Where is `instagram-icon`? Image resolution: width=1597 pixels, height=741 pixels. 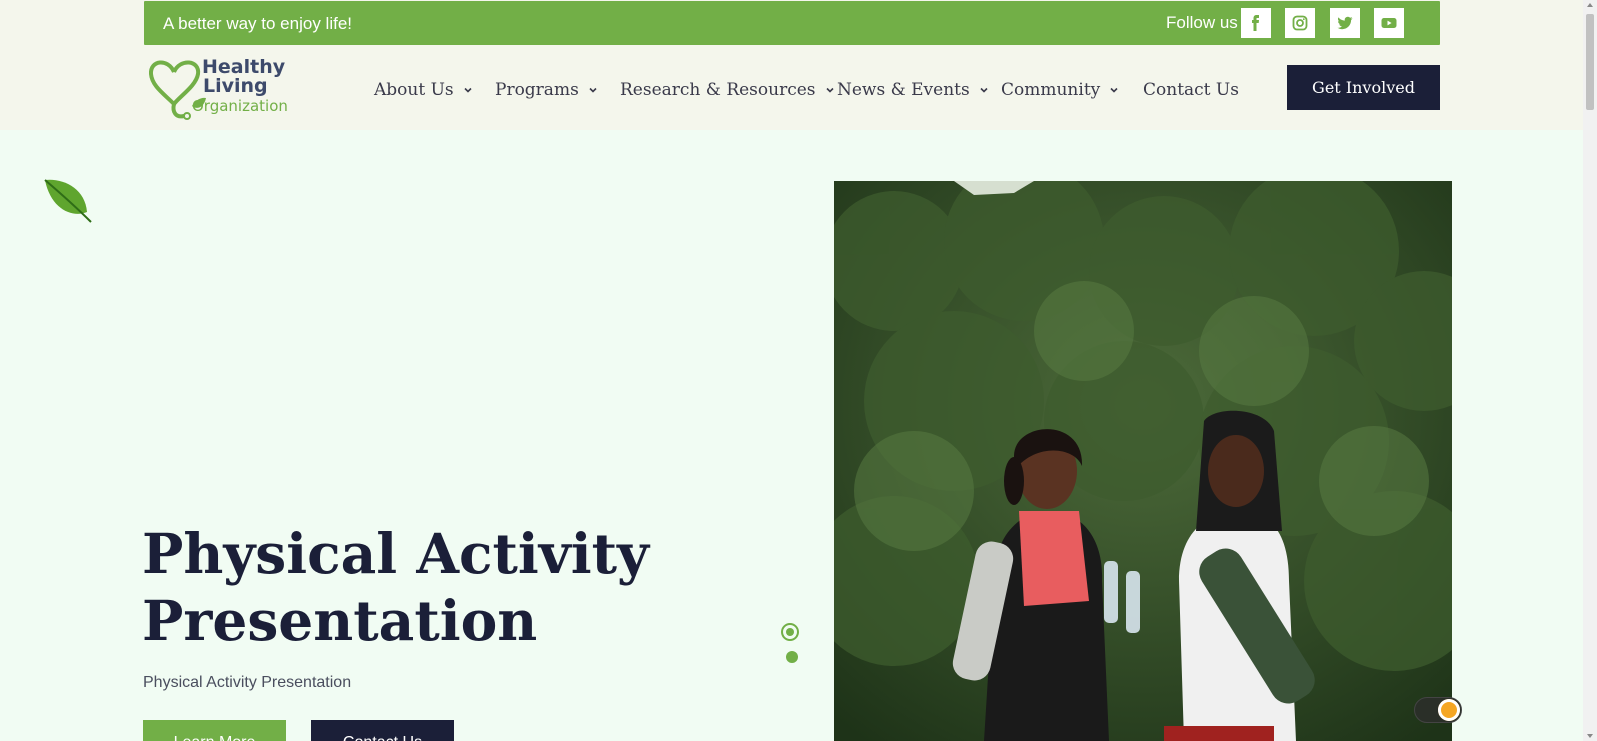
instagram-icon is located at coordinates (1300, 23).